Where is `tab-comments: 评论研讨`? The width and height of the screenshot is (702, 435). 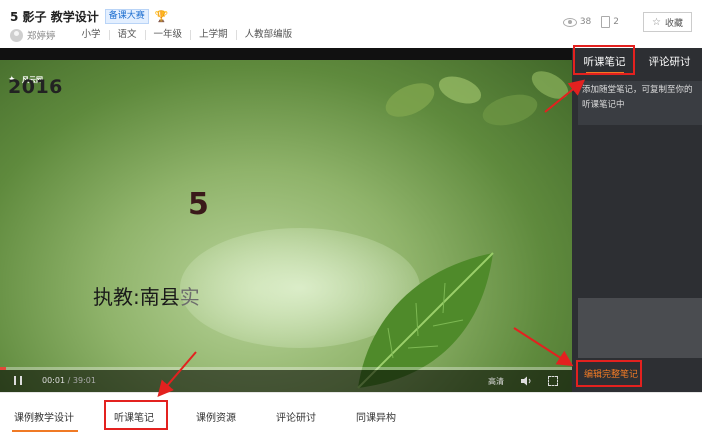
tab-comments: 评论研讨 is located at coordinates (669, 62).